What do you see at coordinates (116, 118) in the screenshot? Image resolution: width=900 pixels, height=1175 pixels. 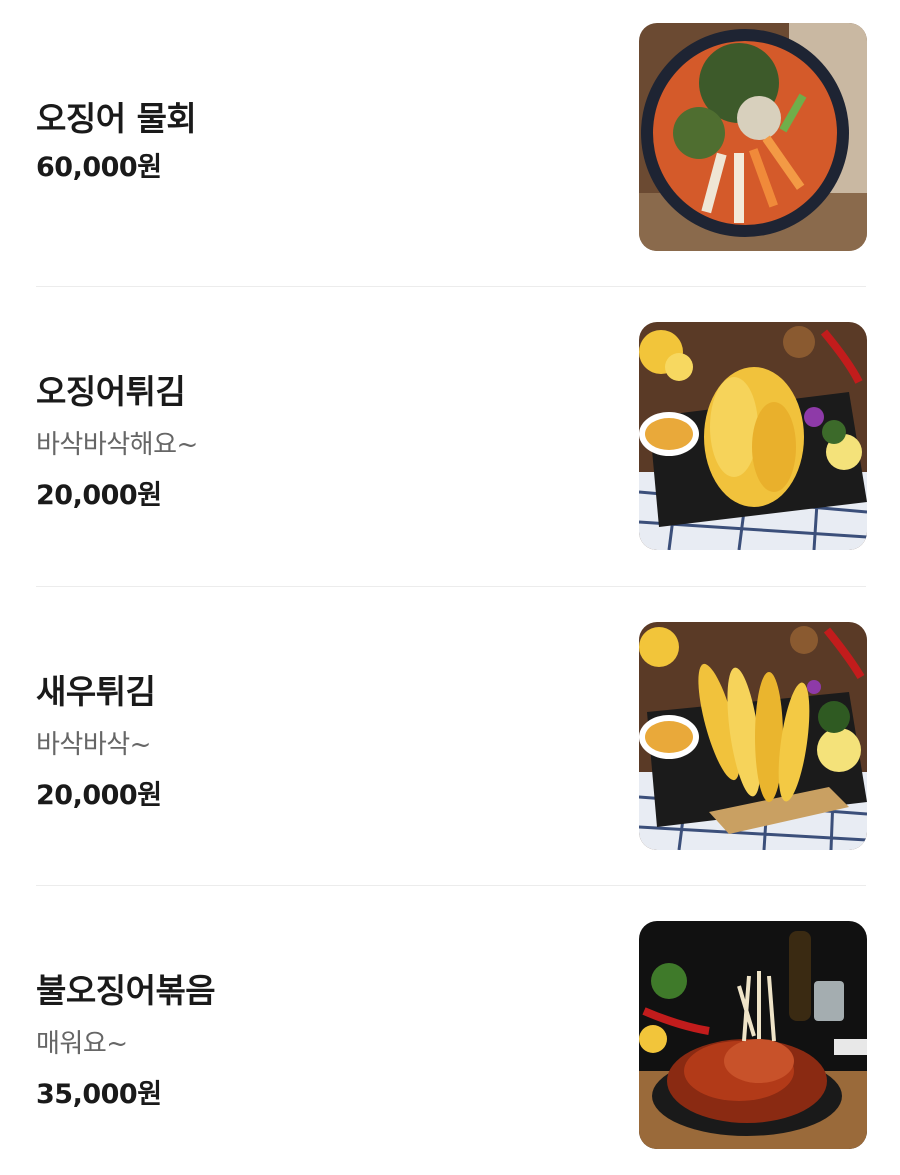 I see `menu-item-name: 오징어 물회` at bounding box center [116, 118].